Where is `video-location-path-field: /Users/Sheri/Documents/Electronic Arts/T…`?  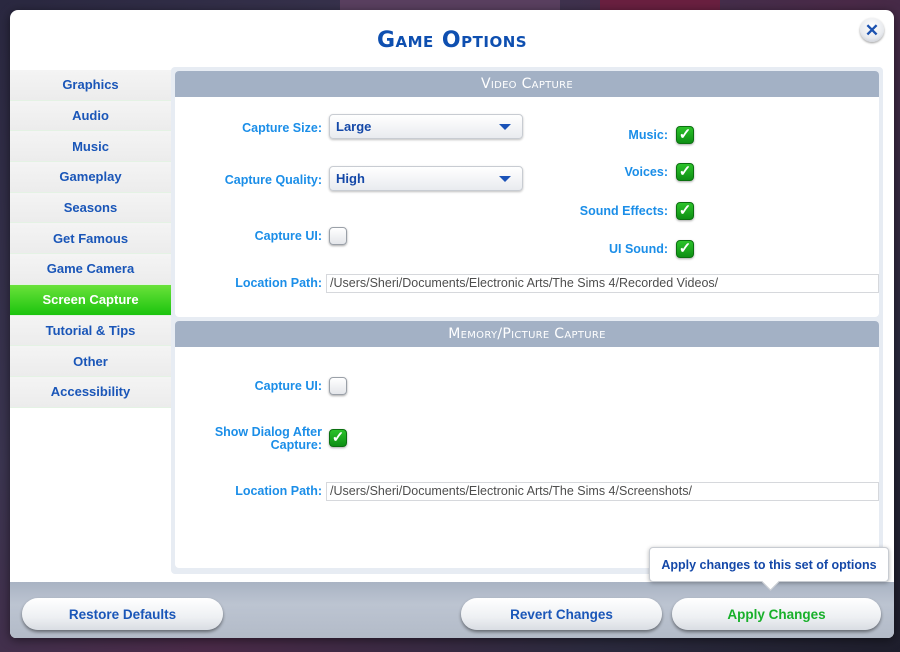 video-location-path-field: /Users/Sheri/Documents/Electronic Arts/T… is located at coordinates (602, 283).